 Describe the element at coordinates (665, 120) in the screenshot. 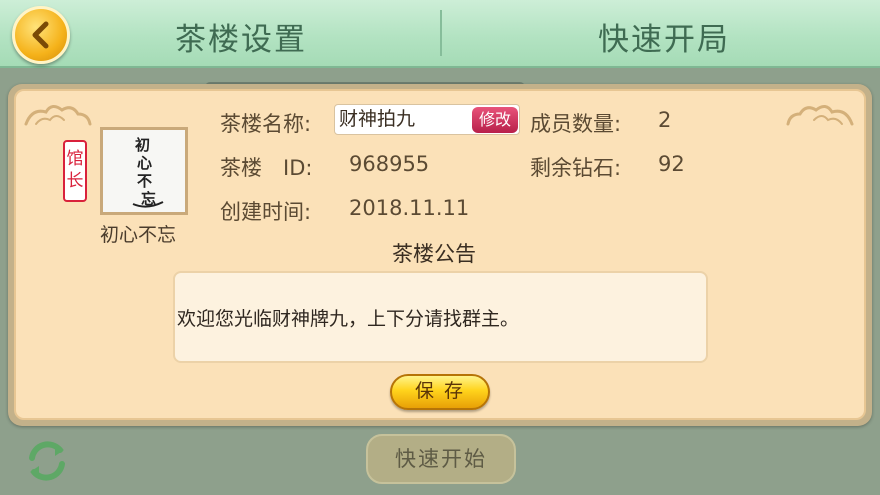

I see `member-count-value: 2` at that location.